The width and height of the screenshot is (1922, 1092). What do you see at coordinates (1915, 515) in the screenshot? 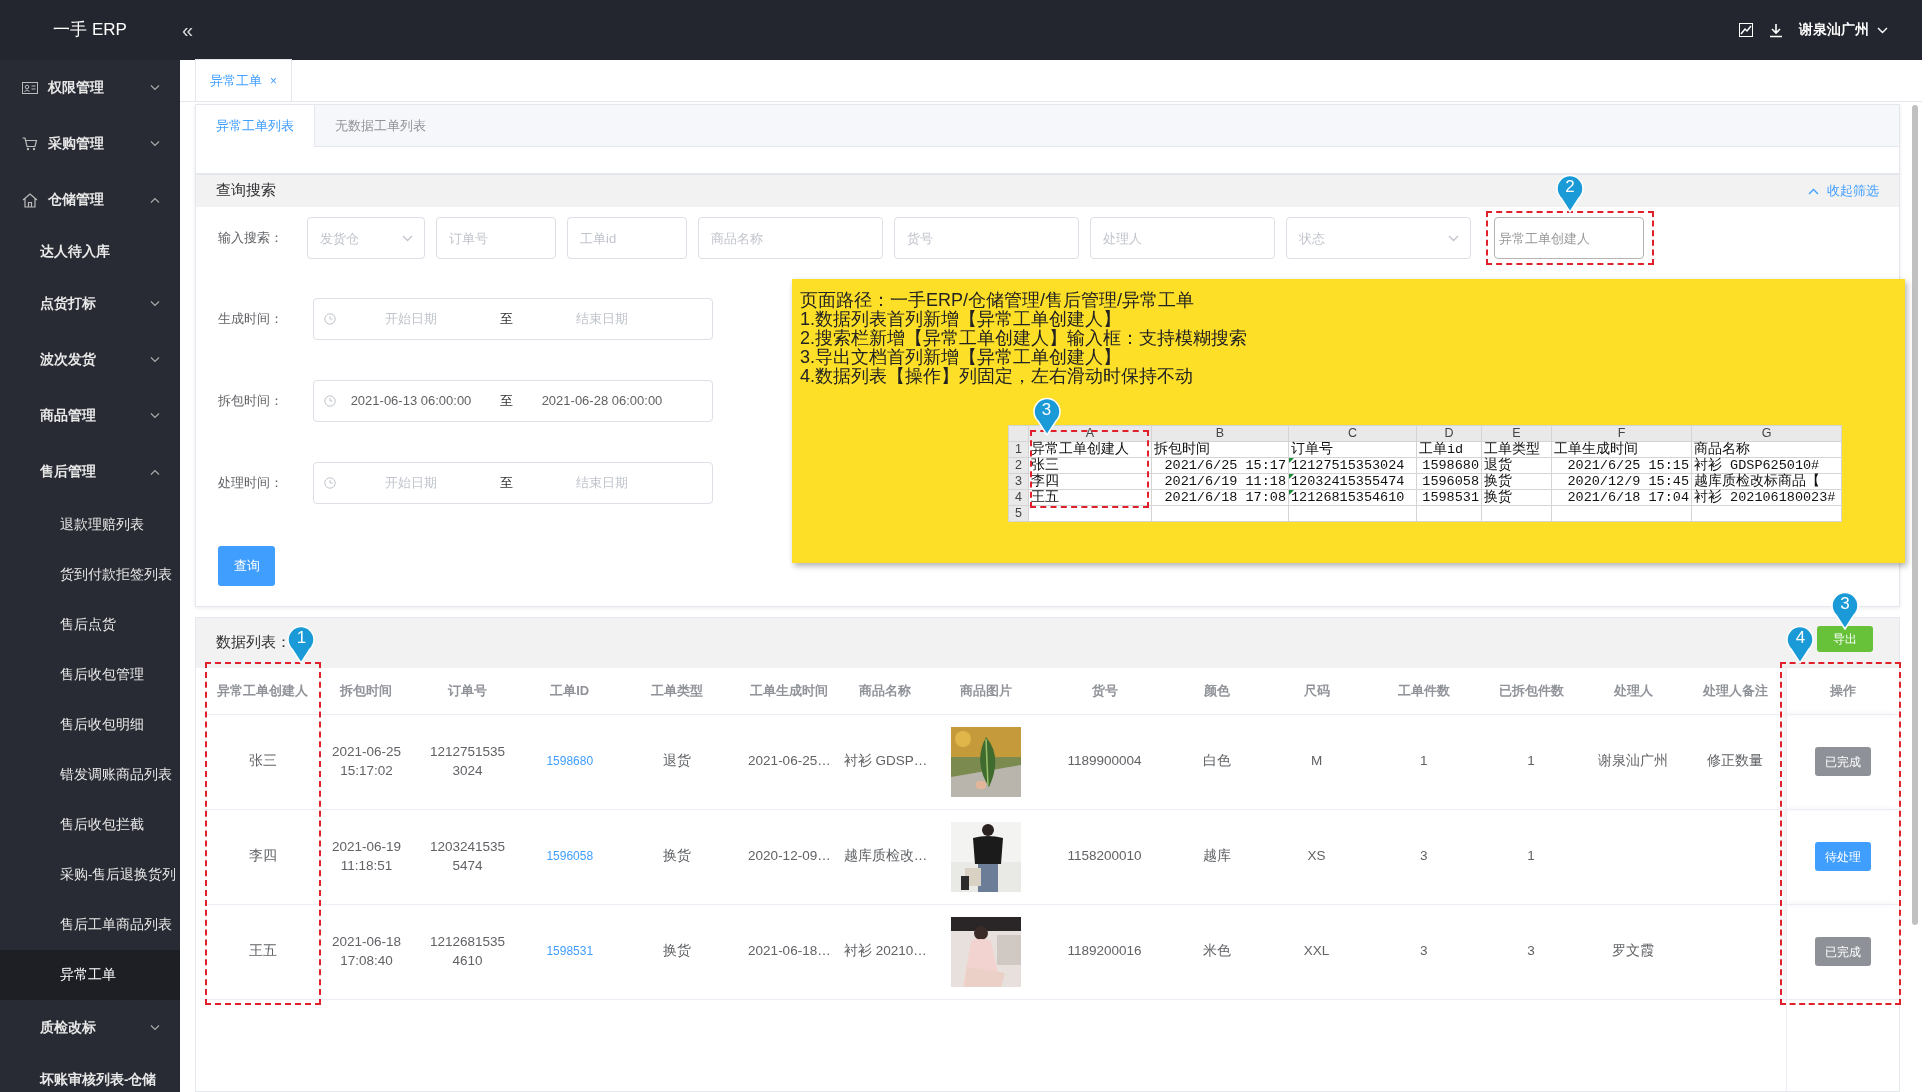
I see `scrollbar` at bounding box center [1915, 515].